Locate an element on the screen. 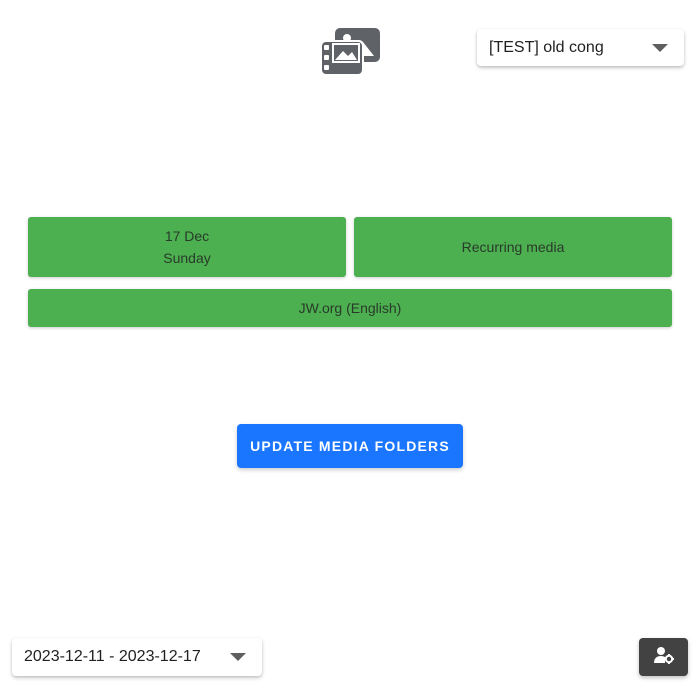 The height and width of the screenshot is (700, 700). date-range-select: 2023-12-11 - 2023-12-17 is located at coordinates (137, 657).